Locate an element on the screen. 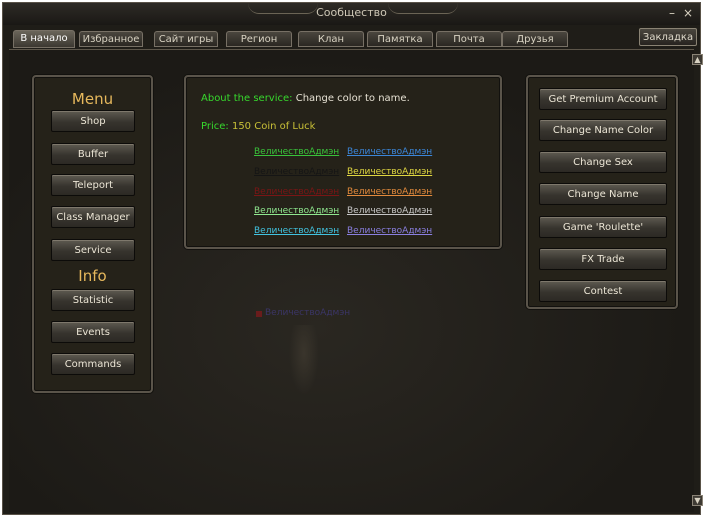  scroll-up-button: ▲ is located at coordinates (697, 59).